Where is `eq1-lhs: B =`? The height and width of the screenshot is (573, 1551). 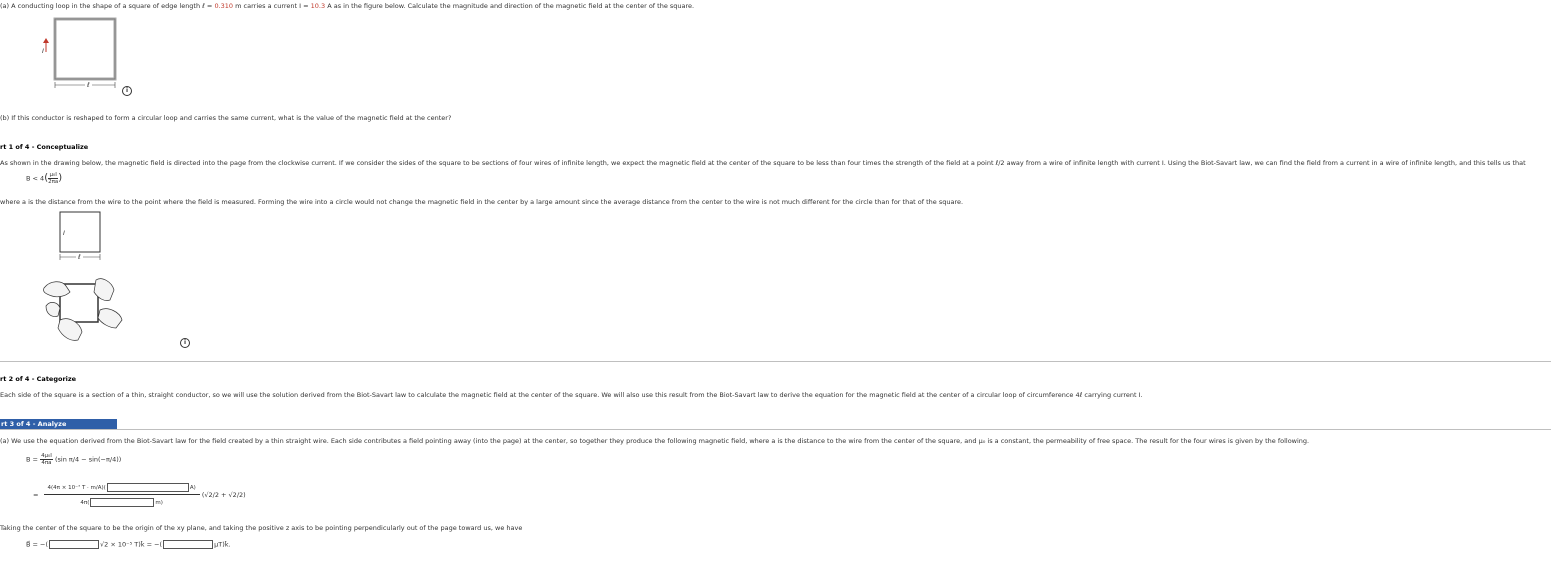 eq1-lhs: B = is located at coordinates (32, 459).